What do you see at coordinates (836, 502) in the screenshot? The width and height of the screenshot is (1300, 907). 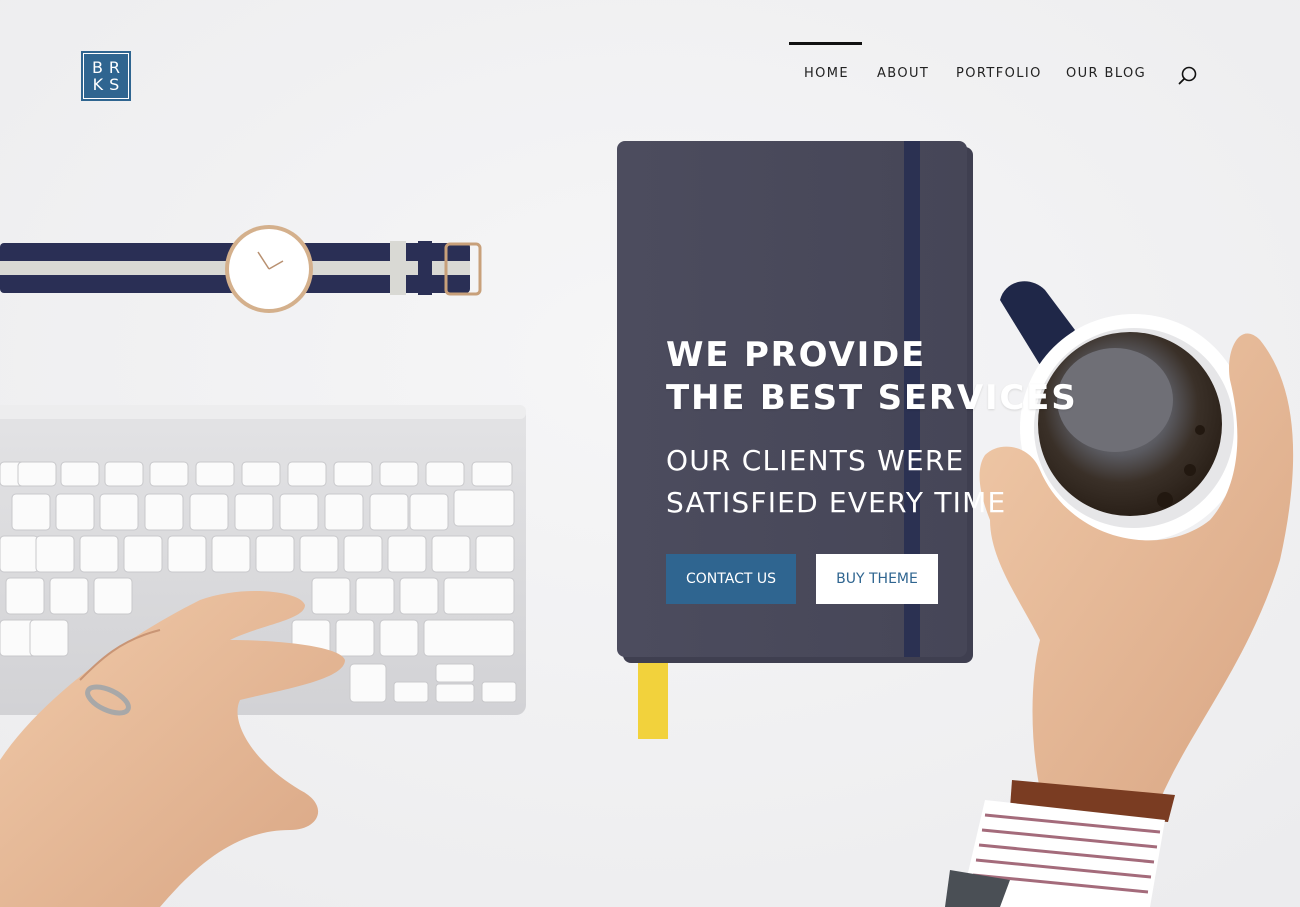 I see `hero-subtitle-line2: SATISFIED EVERY TIME` at bounding box center [836, 502].